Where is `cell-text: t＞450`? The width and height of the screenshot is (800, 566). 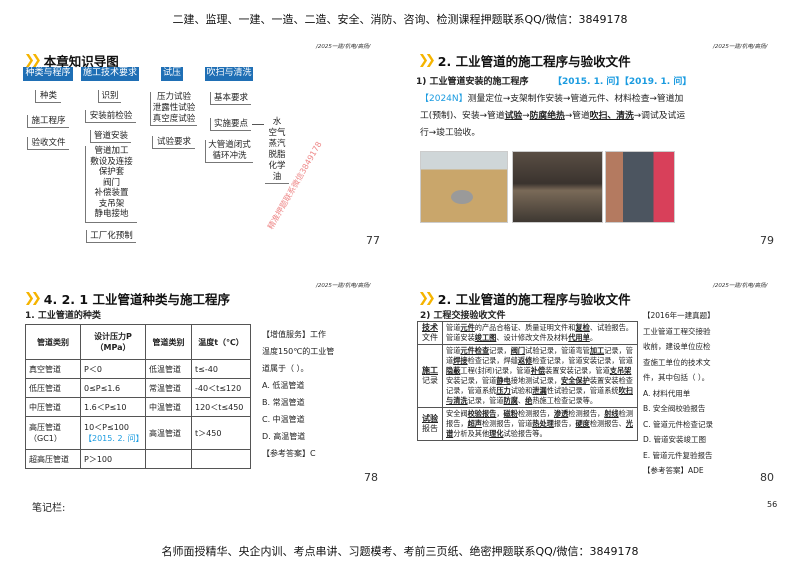
cell-text: t＞450 is located at coordinates (208, 433).